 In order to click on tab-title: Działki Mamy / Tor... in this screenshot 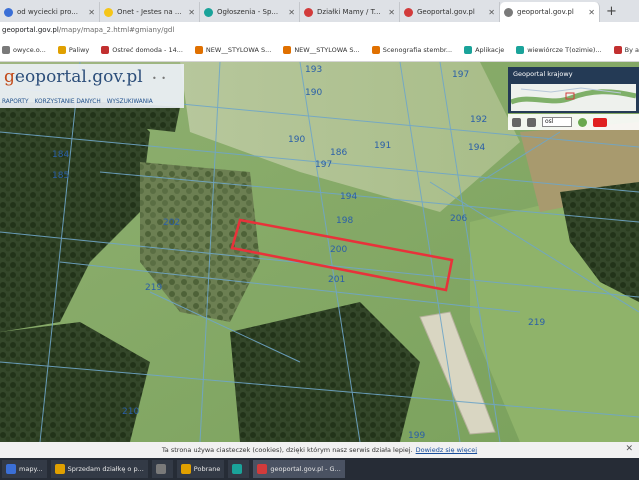, I will do `click(351, 12)`.